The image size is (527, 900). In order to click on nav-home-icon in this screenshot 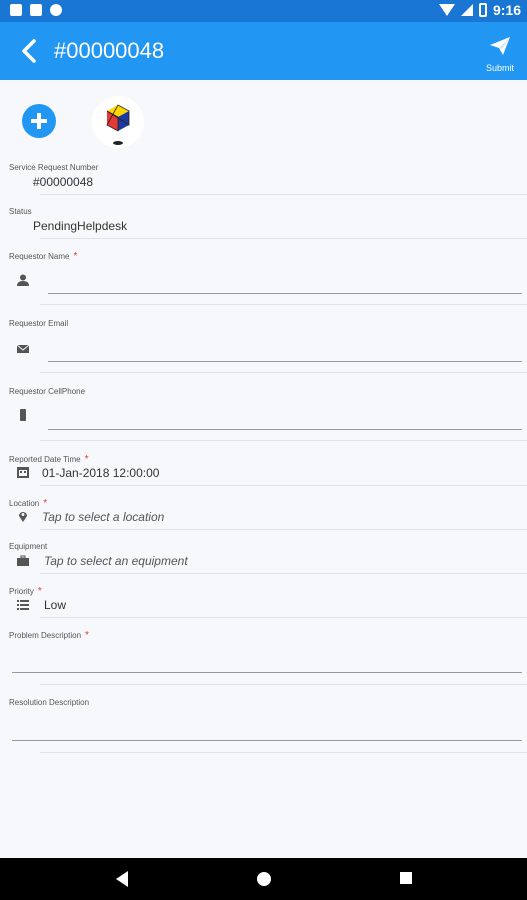, I will do `click(264, 879)`.